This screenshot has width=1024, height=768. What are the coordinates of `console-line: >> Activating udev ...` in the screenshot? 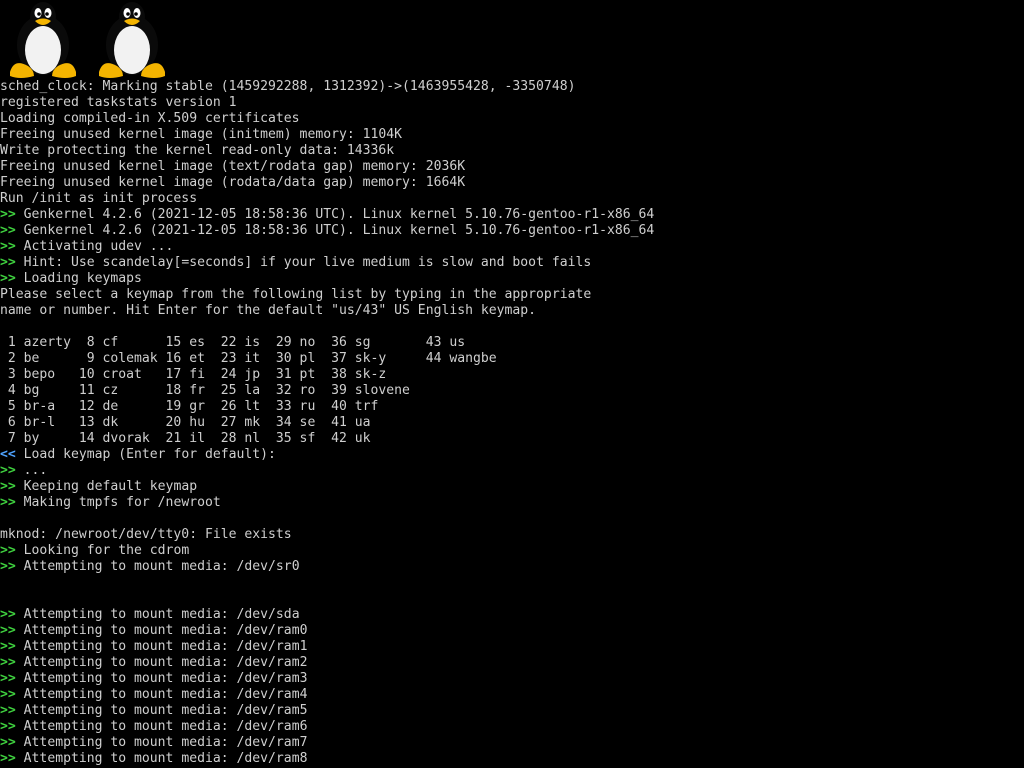 It's located at (512, 247).